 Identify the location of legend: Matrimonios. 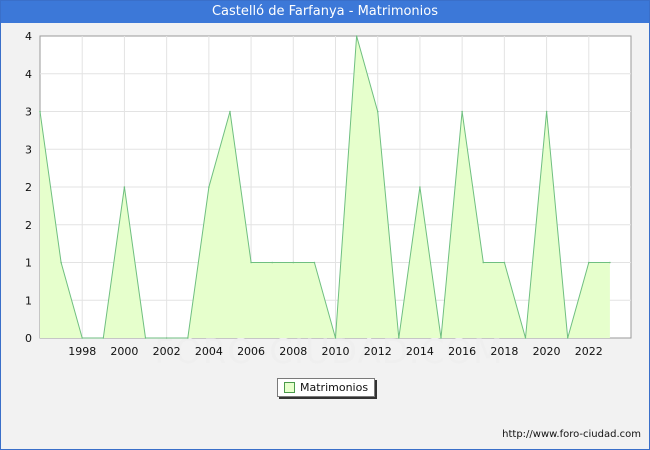
(326, 387).